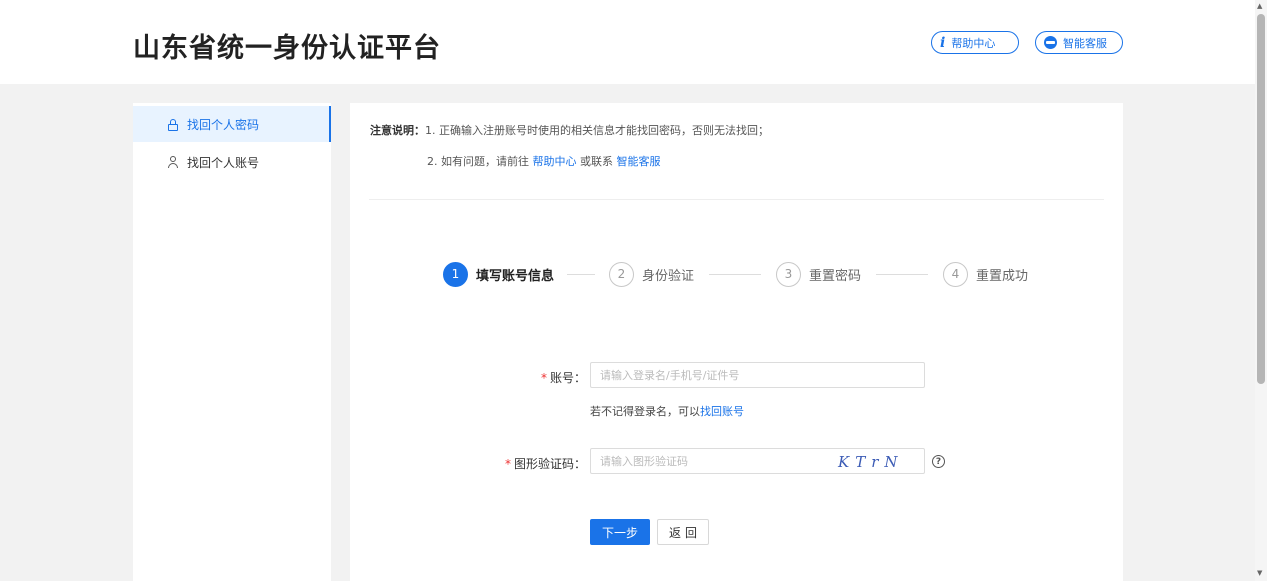  What do you see at coordinates (515, 276) in the screenshot?
I see `step-label: 填写账号信息` at bounding box center [515, 276].